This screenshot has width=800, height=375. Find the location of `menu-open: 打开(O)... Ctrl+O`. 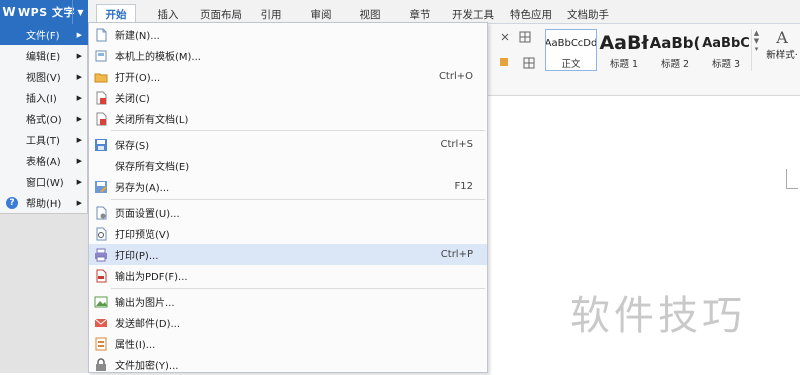

menu-open: 打开(O)... Ctrl+O is located at coordinates (288, 76).